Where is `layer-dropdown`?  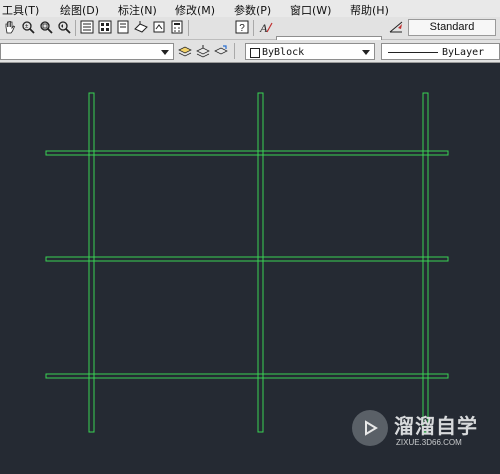 layer-dropdown is located at coordinates (87, 51).